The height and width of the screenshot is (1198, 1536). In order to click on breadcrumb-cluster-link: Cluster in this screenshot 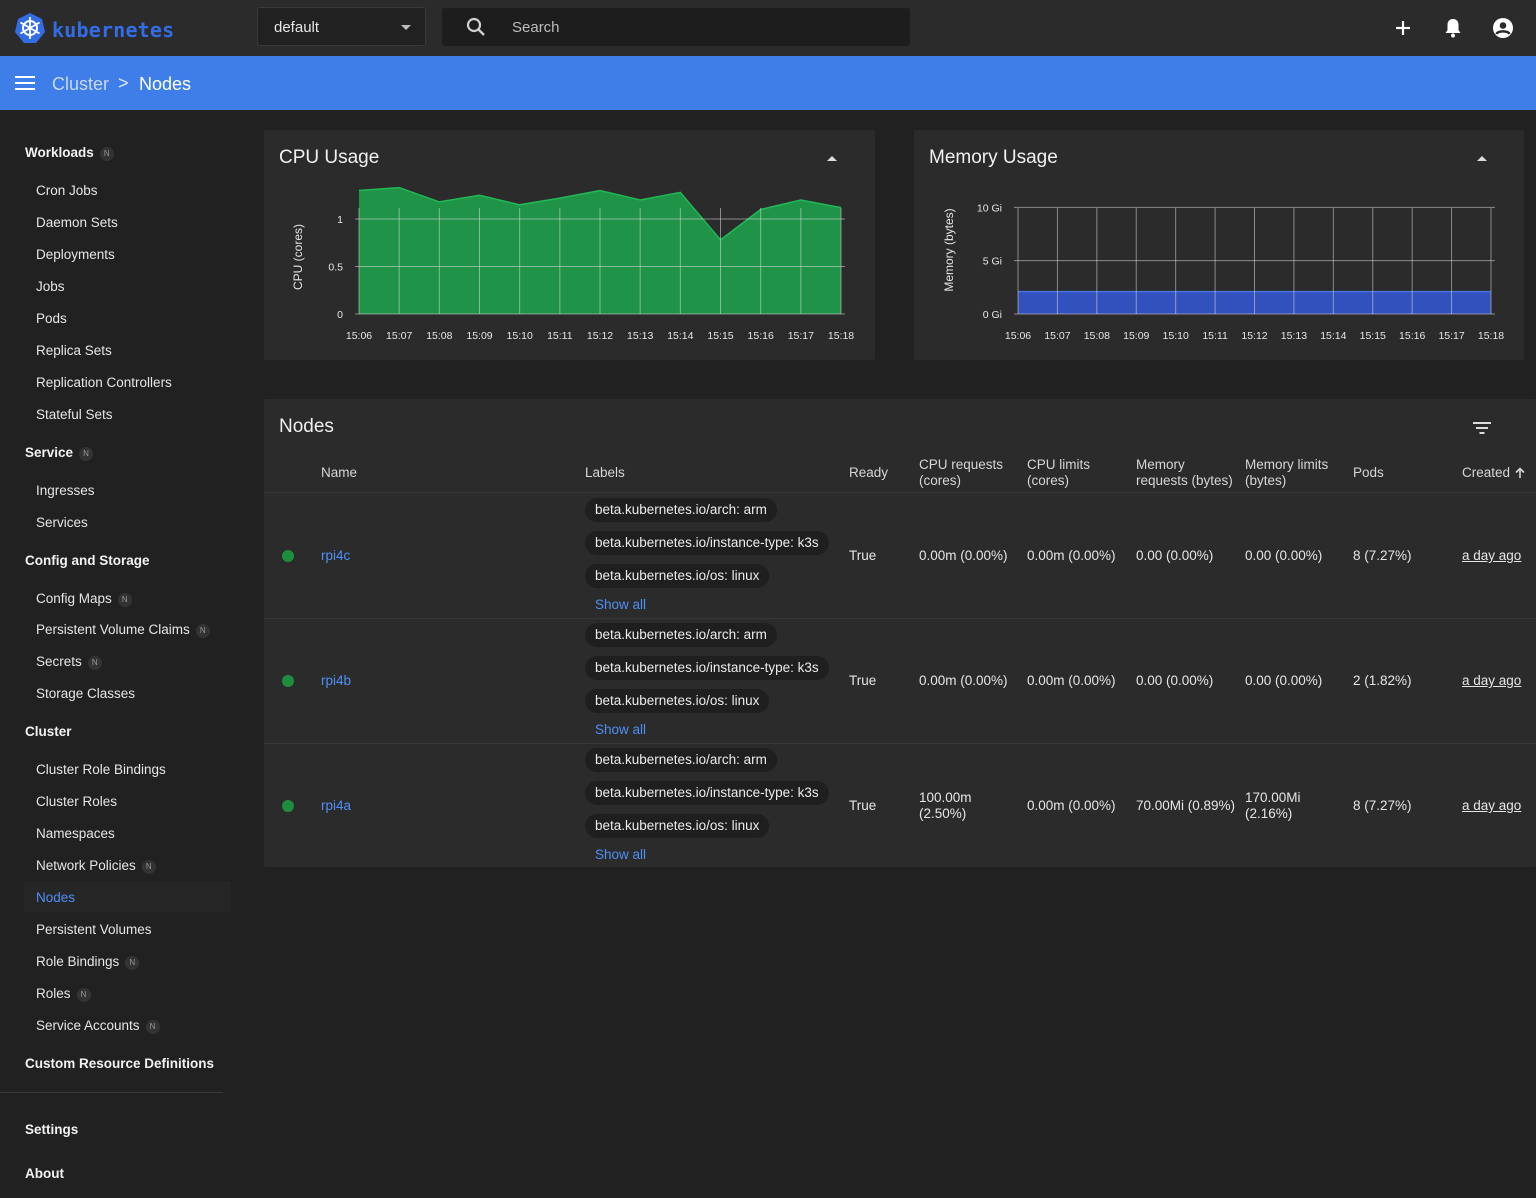, I will do `click(80, 84)`.